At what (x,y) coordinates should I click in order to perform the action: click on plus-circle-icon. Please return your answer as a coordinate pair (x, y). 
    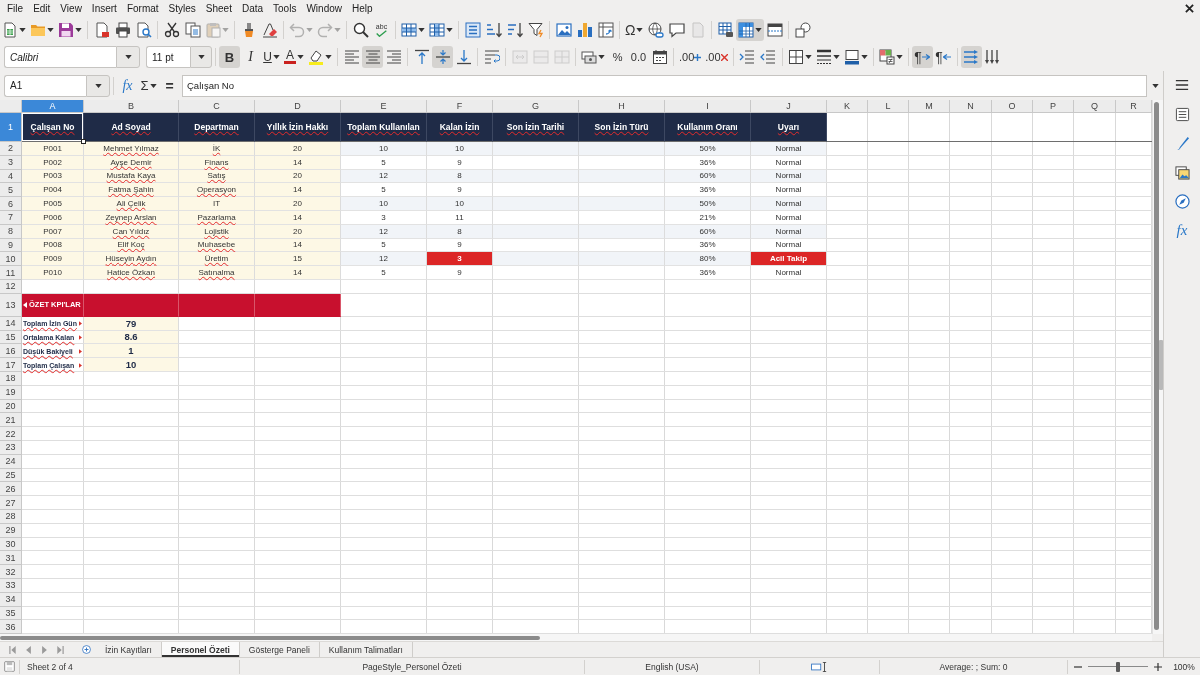
    Looking at the image, I should click on (86, 649).